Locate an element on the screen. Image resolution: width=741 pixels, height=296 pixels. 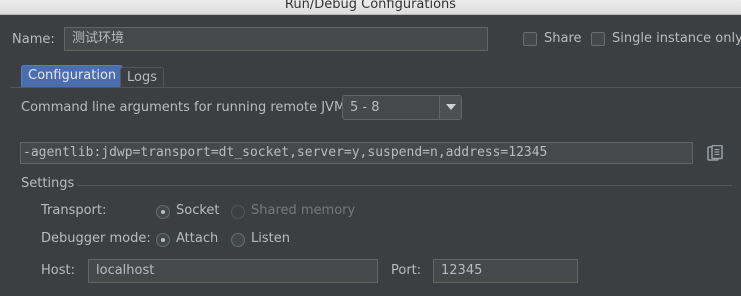
port-label: Port: is located at coordinates (406, 270).